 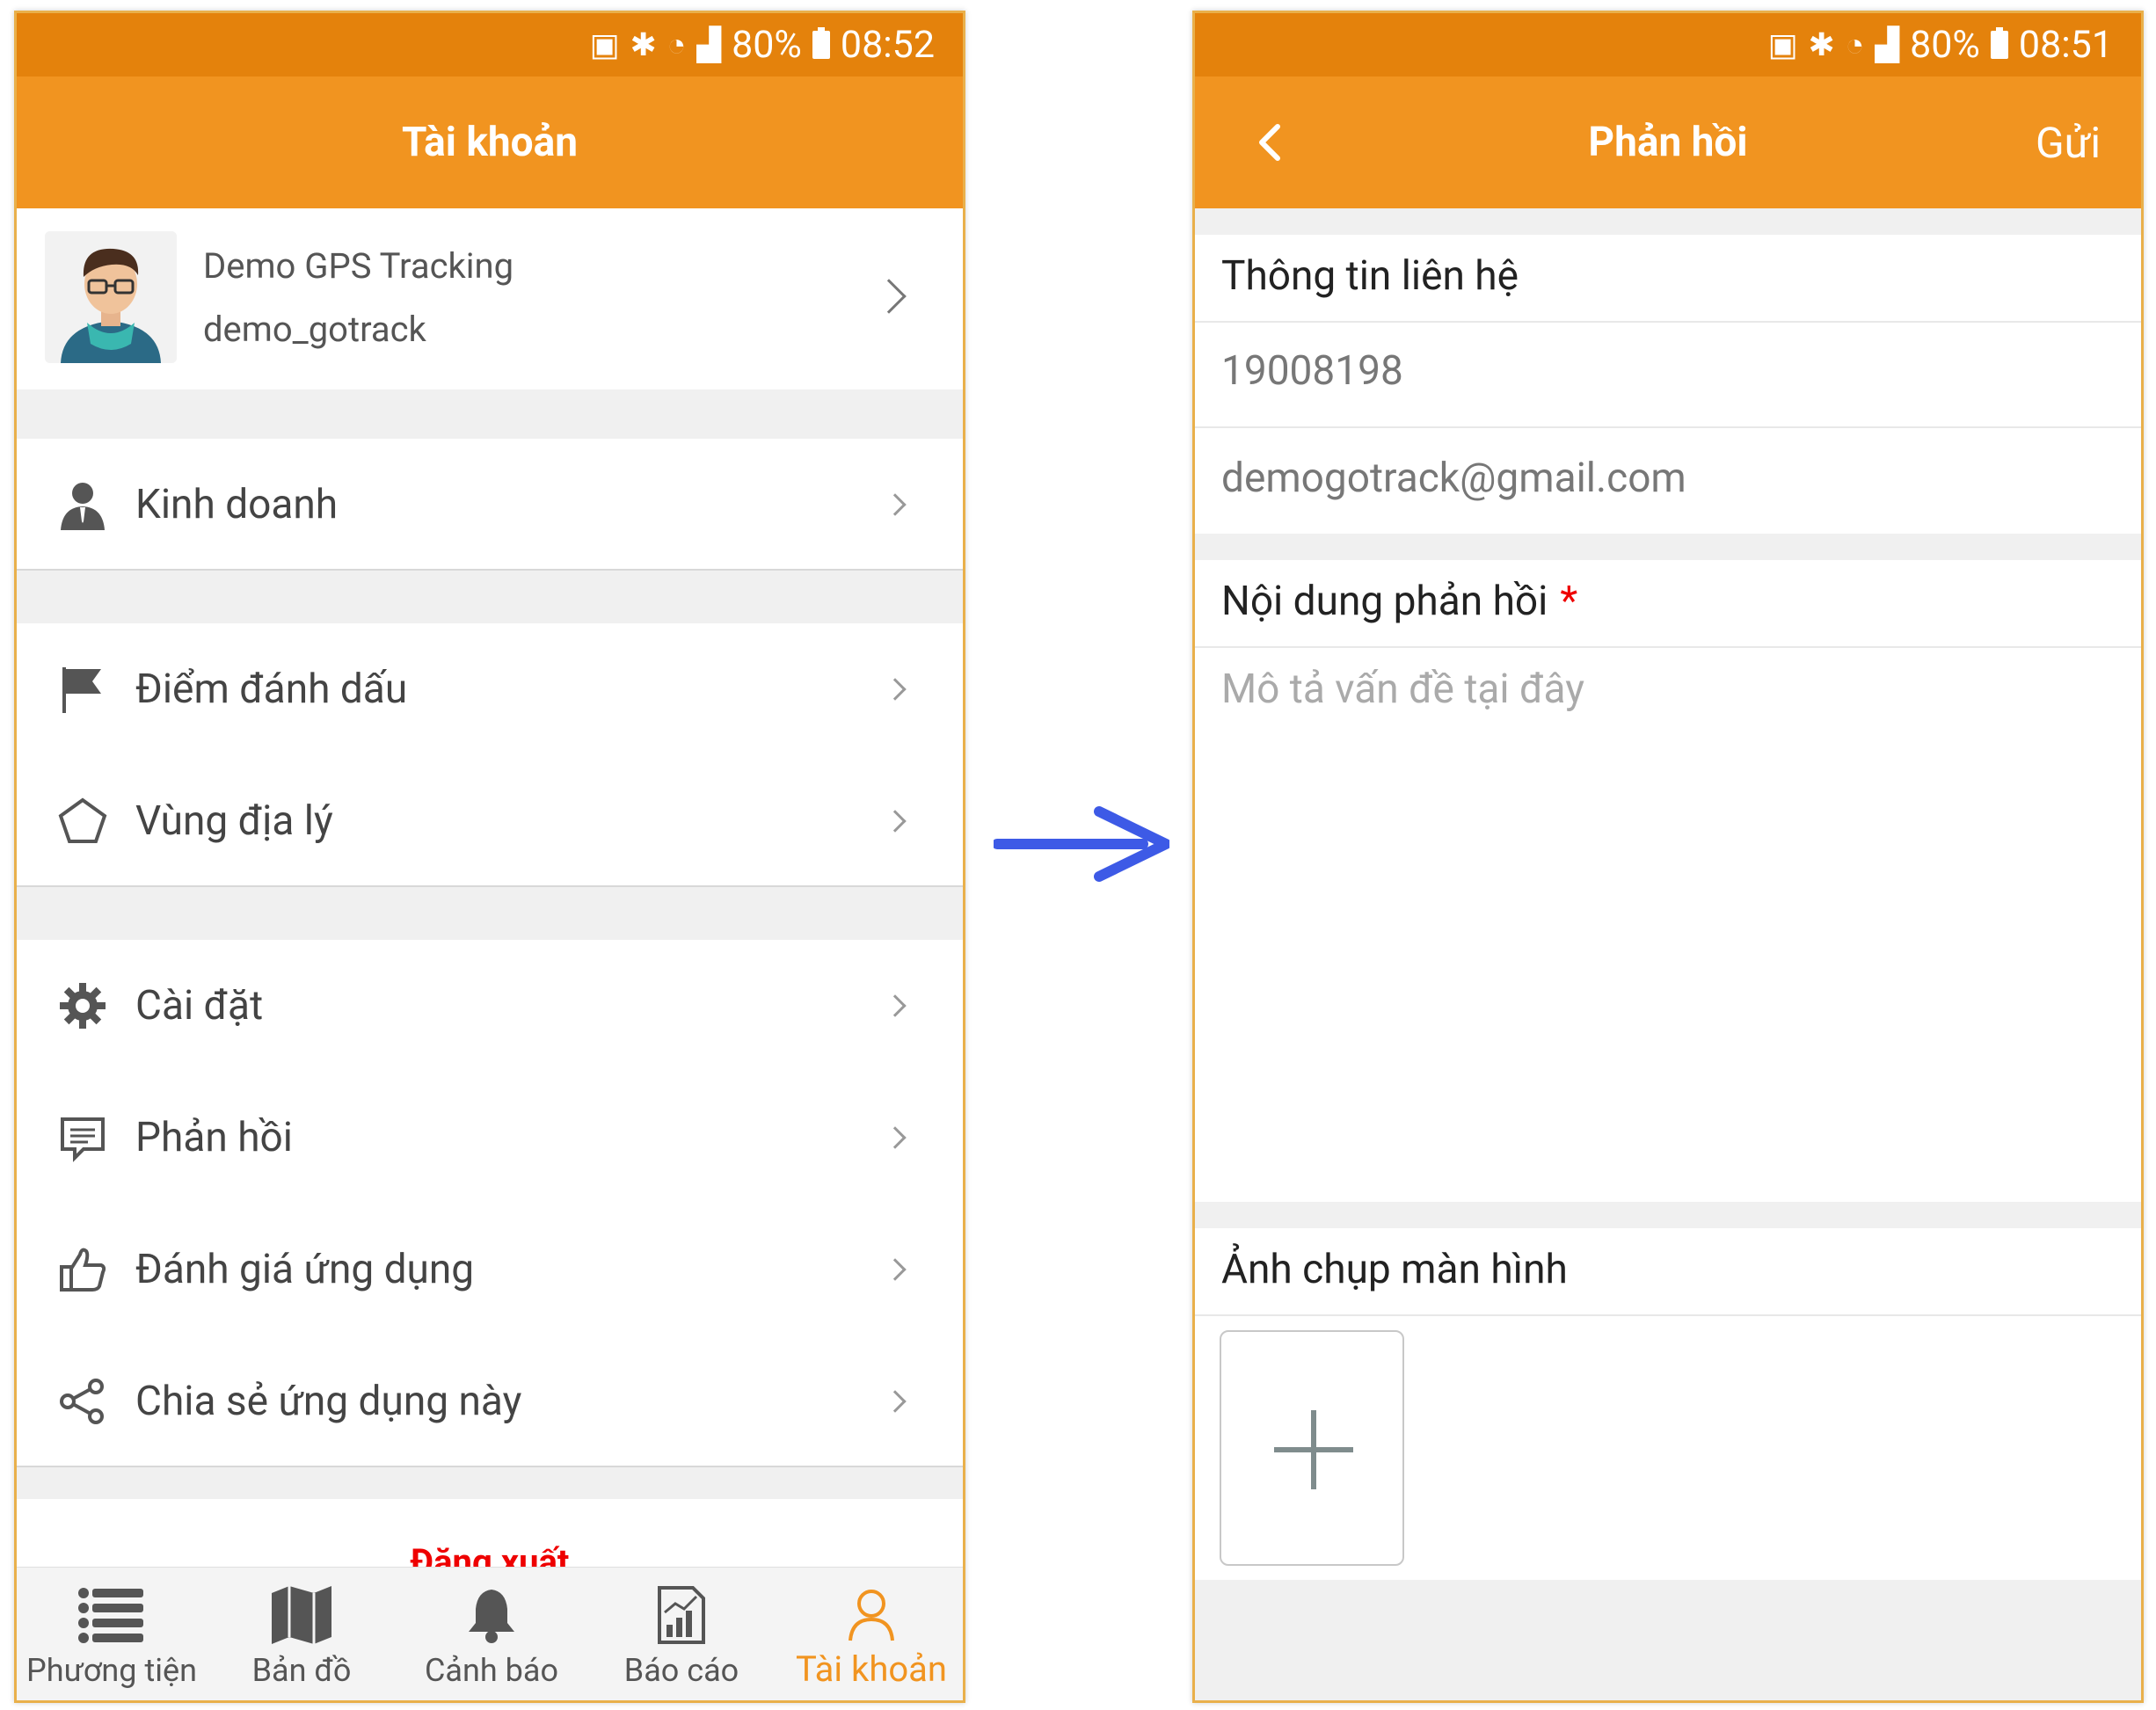 I want to click on tab-vehicles: Phương tiện, so click(x=112, y=1634).